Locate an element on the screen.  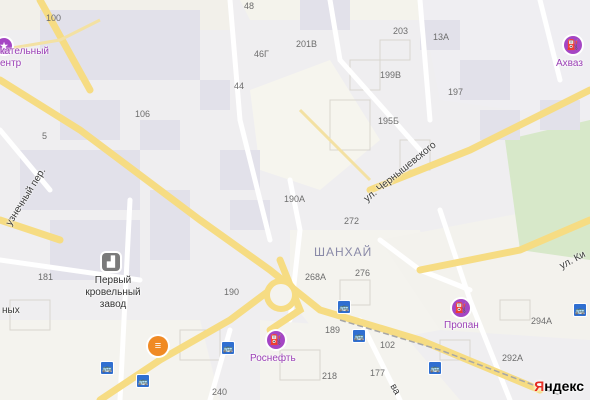
house-number: 5 is located at coordinates (45, 136).